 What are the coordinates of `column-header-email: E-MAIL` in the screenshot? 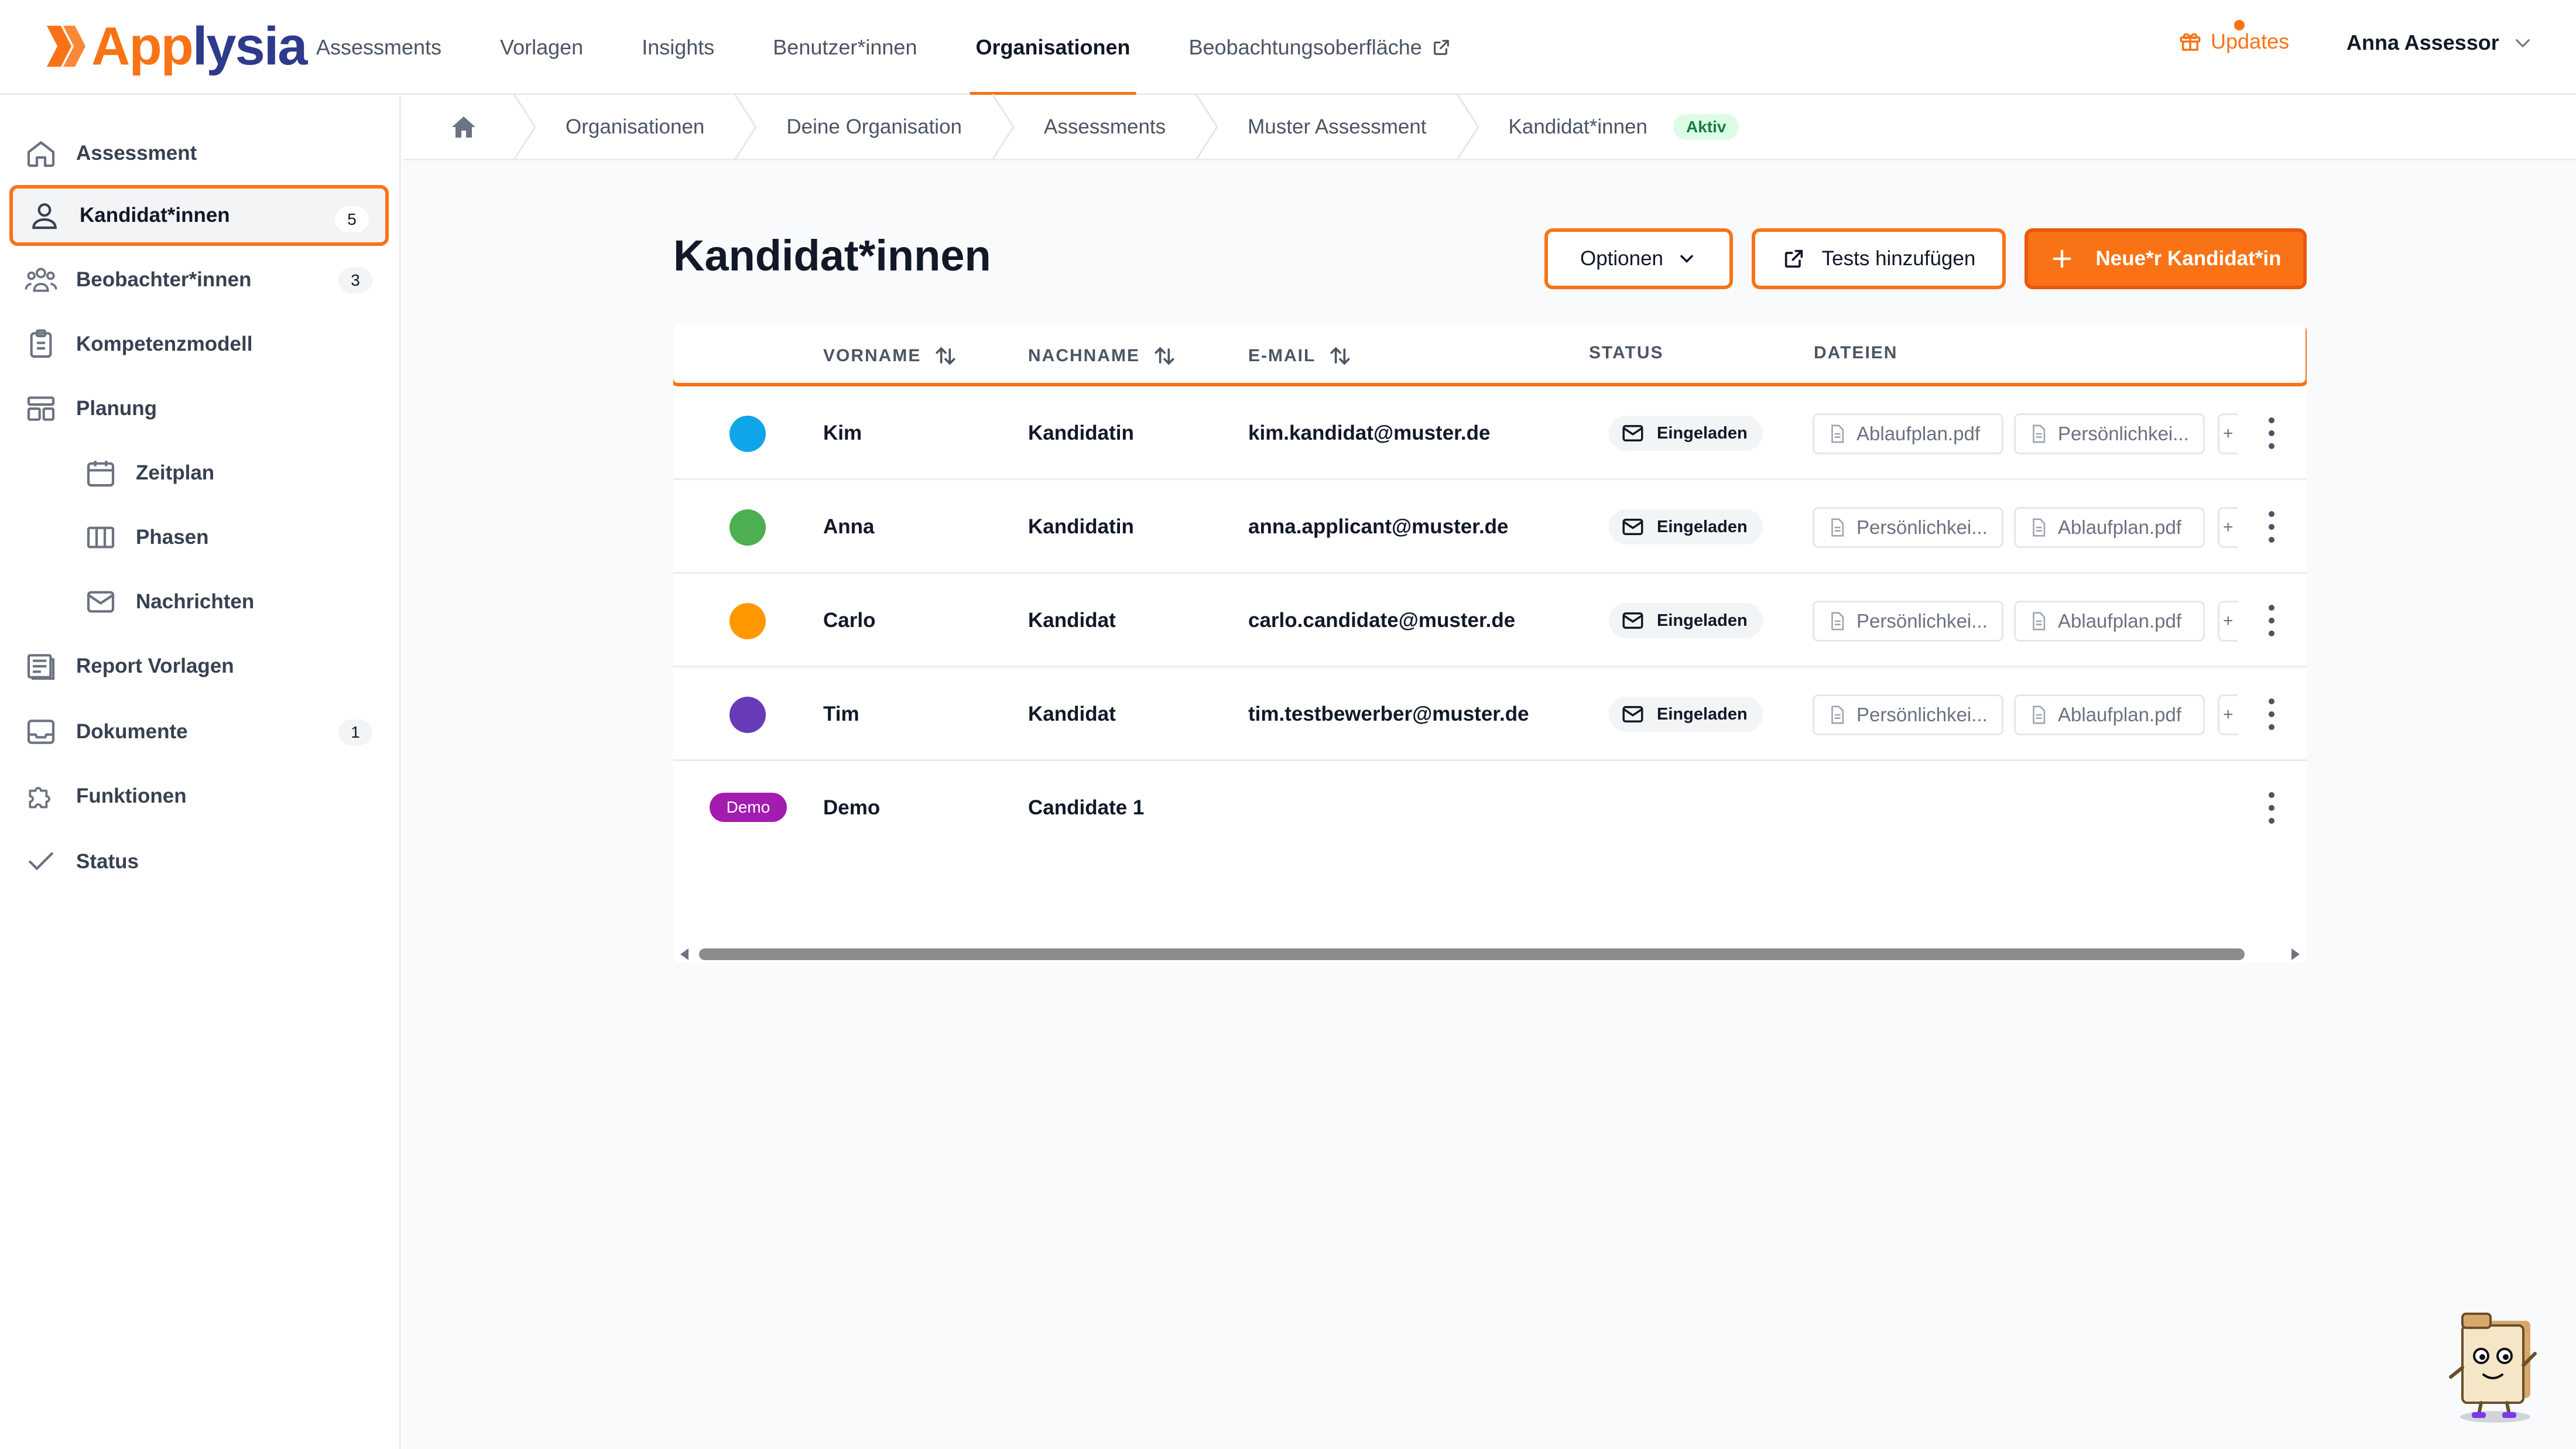 It's located at (1300, 356).